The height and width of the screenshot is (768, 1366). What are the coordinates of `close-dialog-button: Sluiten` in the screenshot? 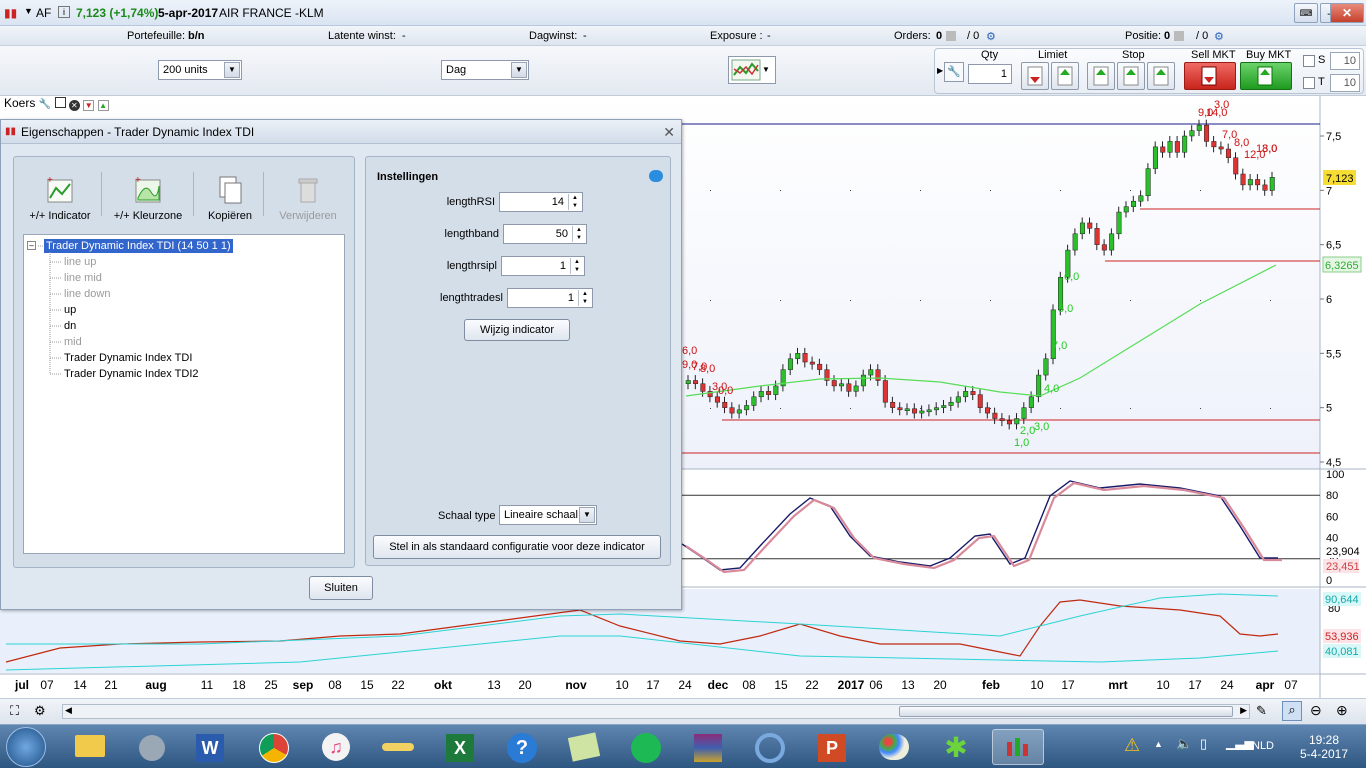 It's located at (341, 588).